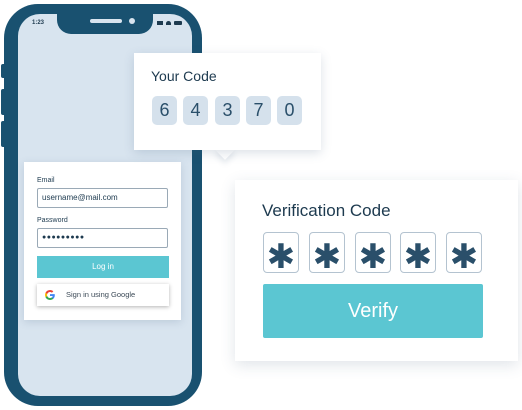  What do you see at coordinates (105, 24) in the screenshot?
I see `phone-notch` at bounding box center [105, 24].